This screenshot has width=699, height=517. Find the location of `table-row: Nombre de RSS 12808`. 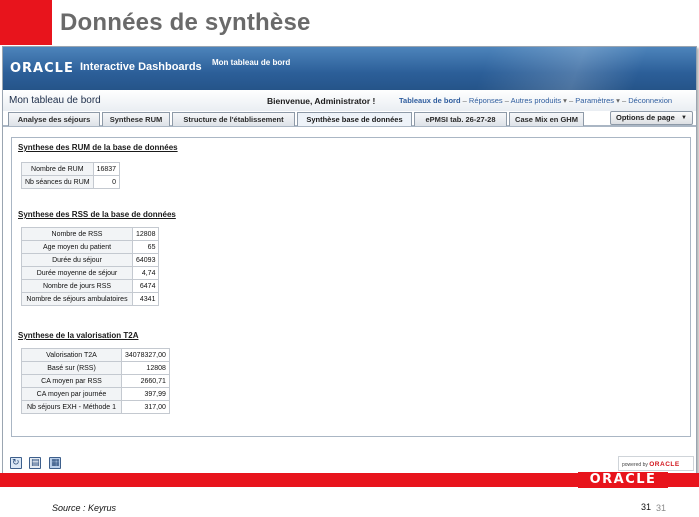

table-row: Nombre de RSS 12808 is located at coordinates (90, 234).